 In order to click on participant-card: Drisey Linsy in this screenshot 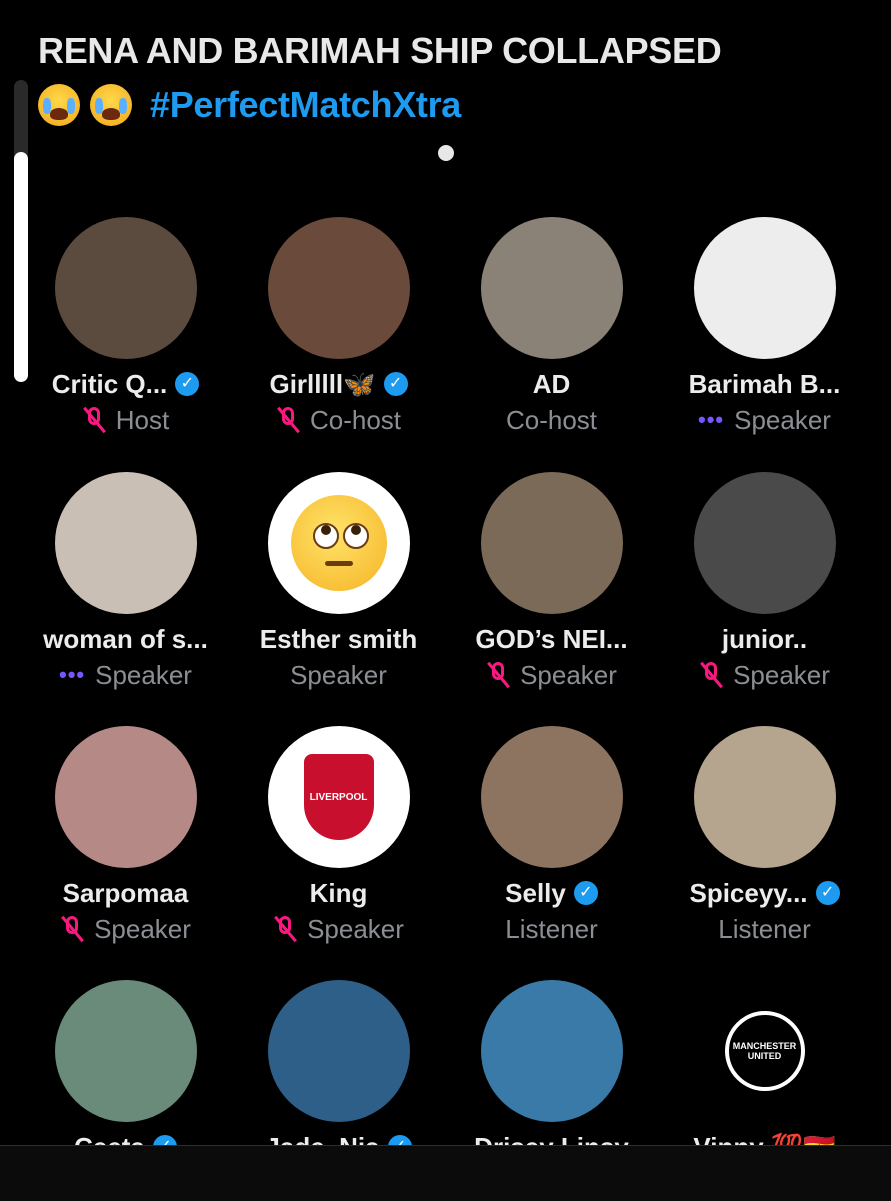, I will do `click(551, 1062)`.